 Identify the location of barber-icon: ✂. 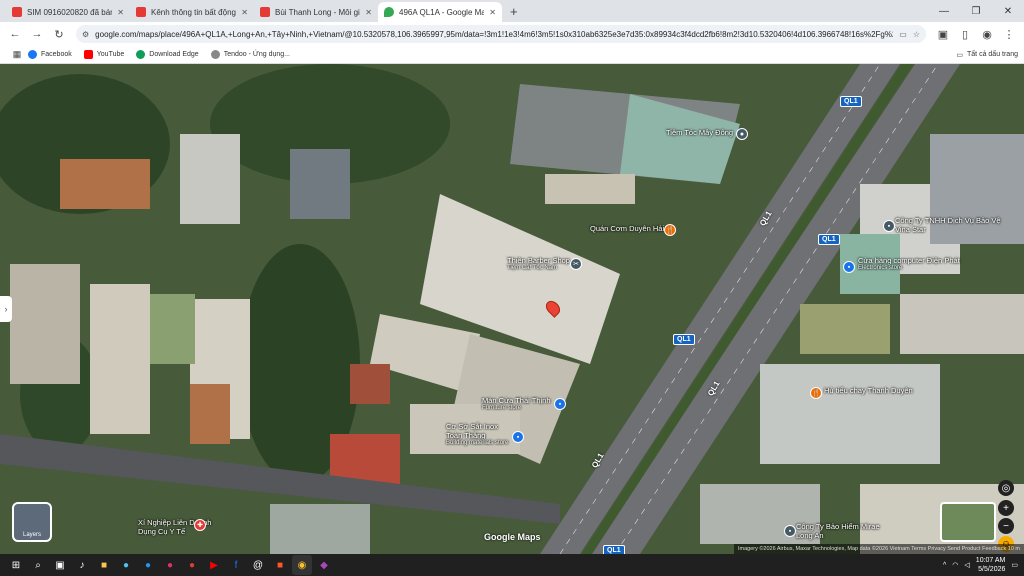
(576, 264).